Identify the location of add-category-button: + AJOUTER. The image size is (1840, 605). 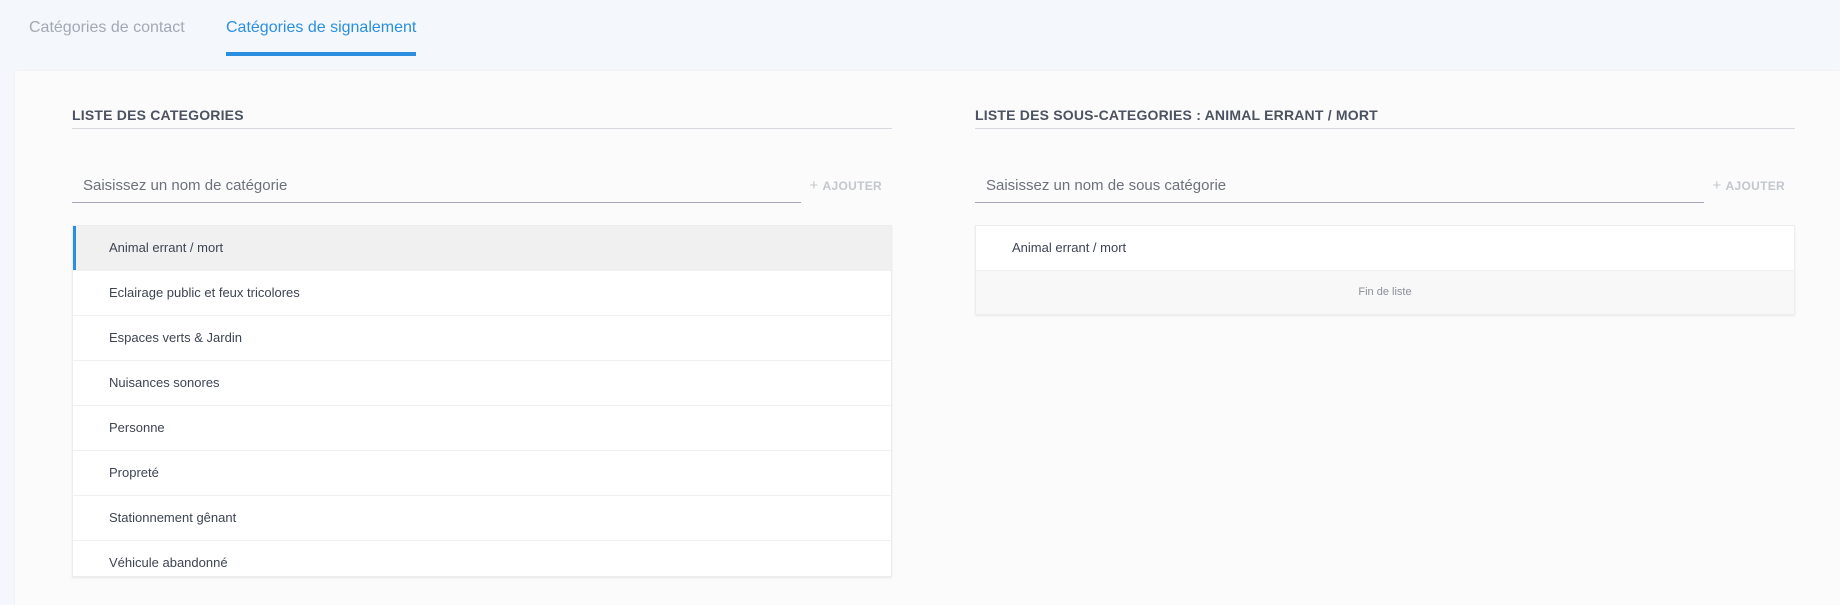
(845, 186).